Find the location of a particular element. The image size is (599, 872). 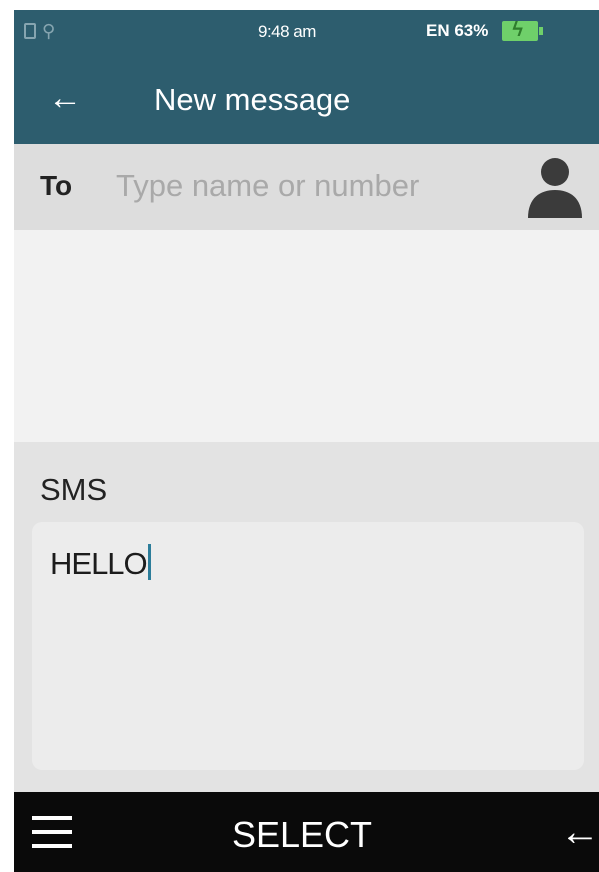

battery-charging-icon: ϟ is located at coordinates (523, 30).